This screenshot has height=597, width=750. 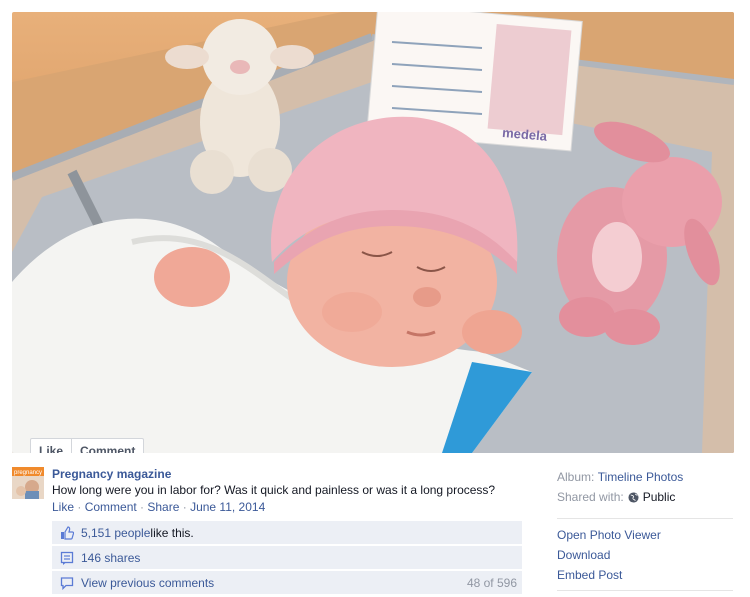 I want to click on photo-like-button: Like, so click(x=51, y=446).